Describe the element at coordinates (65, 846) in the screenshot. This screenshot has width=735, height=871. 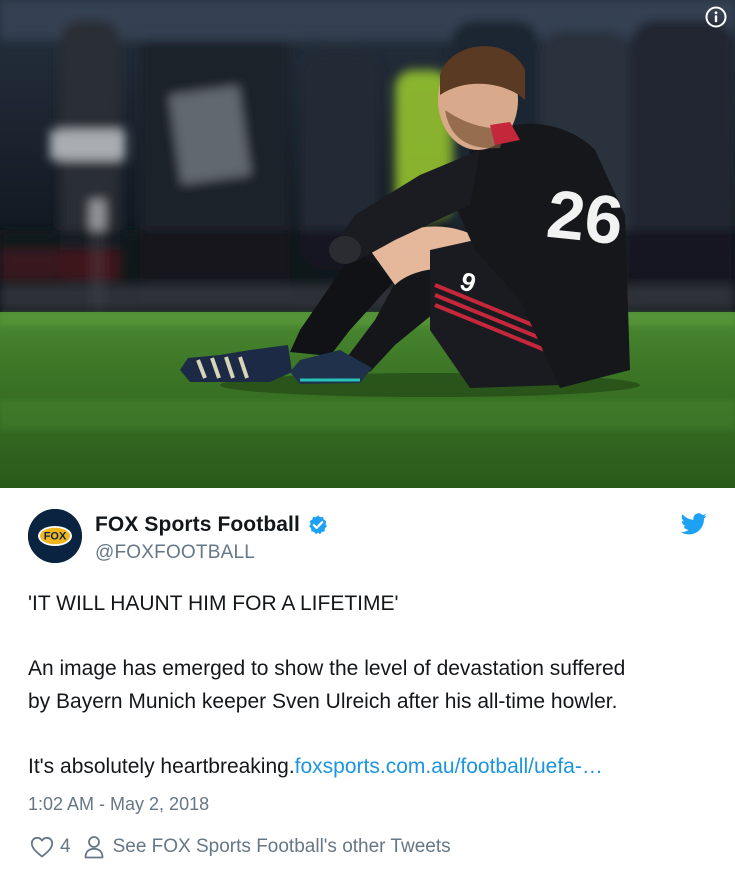
I see `like-count: 4` at that location.